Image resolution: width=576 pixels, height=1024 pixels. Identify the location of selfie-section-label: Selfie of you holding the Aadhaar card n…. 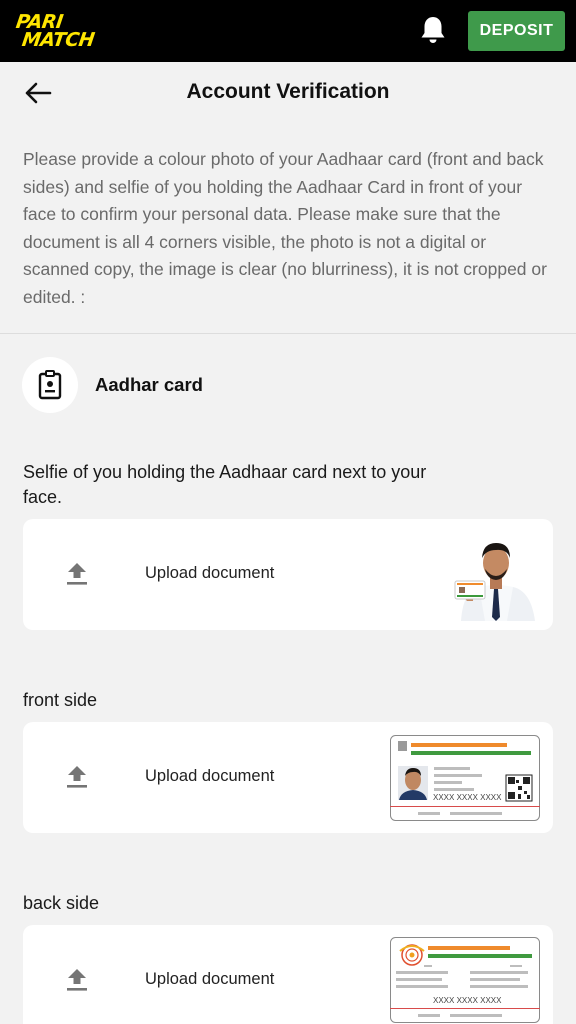
(225, 484).